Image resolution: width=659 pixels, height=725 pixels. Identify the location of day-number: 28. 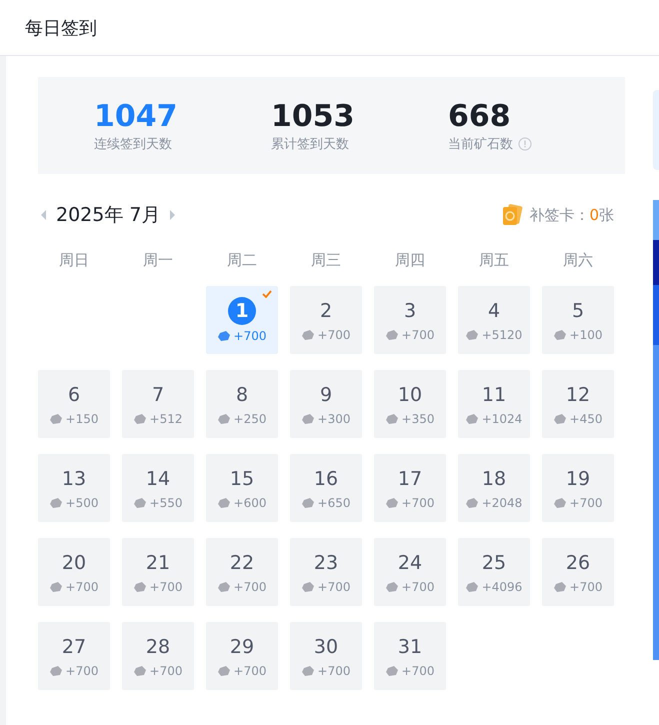
(158, 647).